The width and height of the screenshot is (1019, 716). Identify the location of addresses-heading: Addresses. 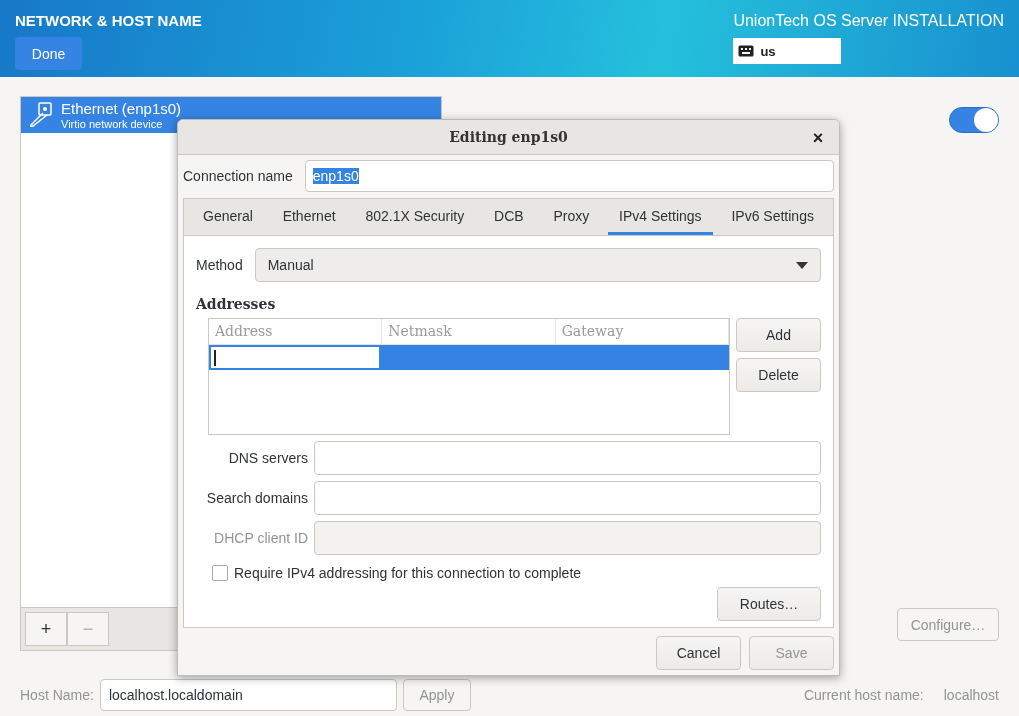
(236, 304).